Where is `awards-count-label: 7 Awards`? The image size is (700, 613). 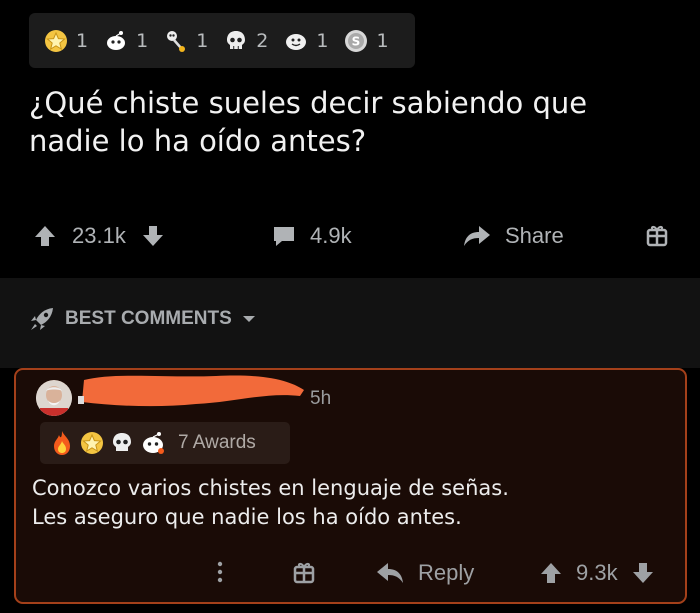 awards-count-label: 7 Awards is located at coordinates (217, 442).